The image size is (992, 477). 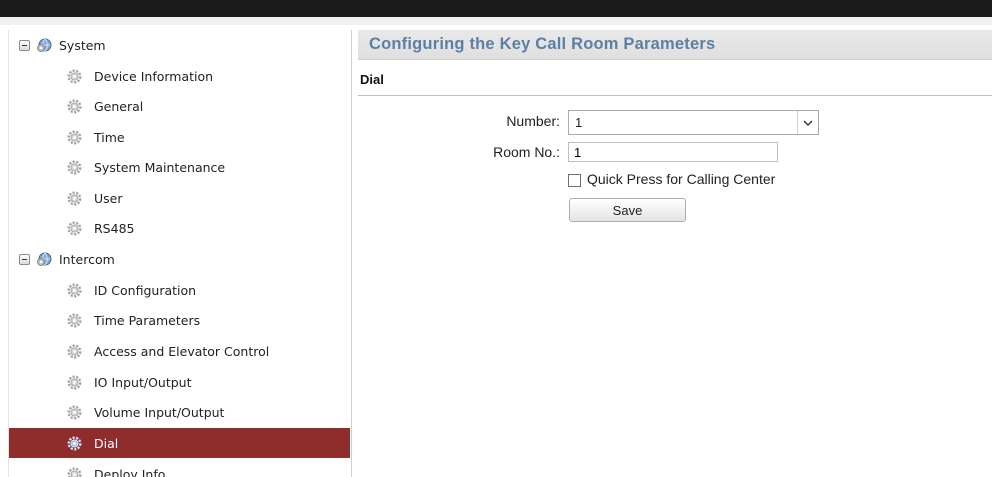 What do you see at coordinates (159, 412) in the screenshot?
I see `tree-item-label: Volume Input/Output` at bounding box center [159, 412].